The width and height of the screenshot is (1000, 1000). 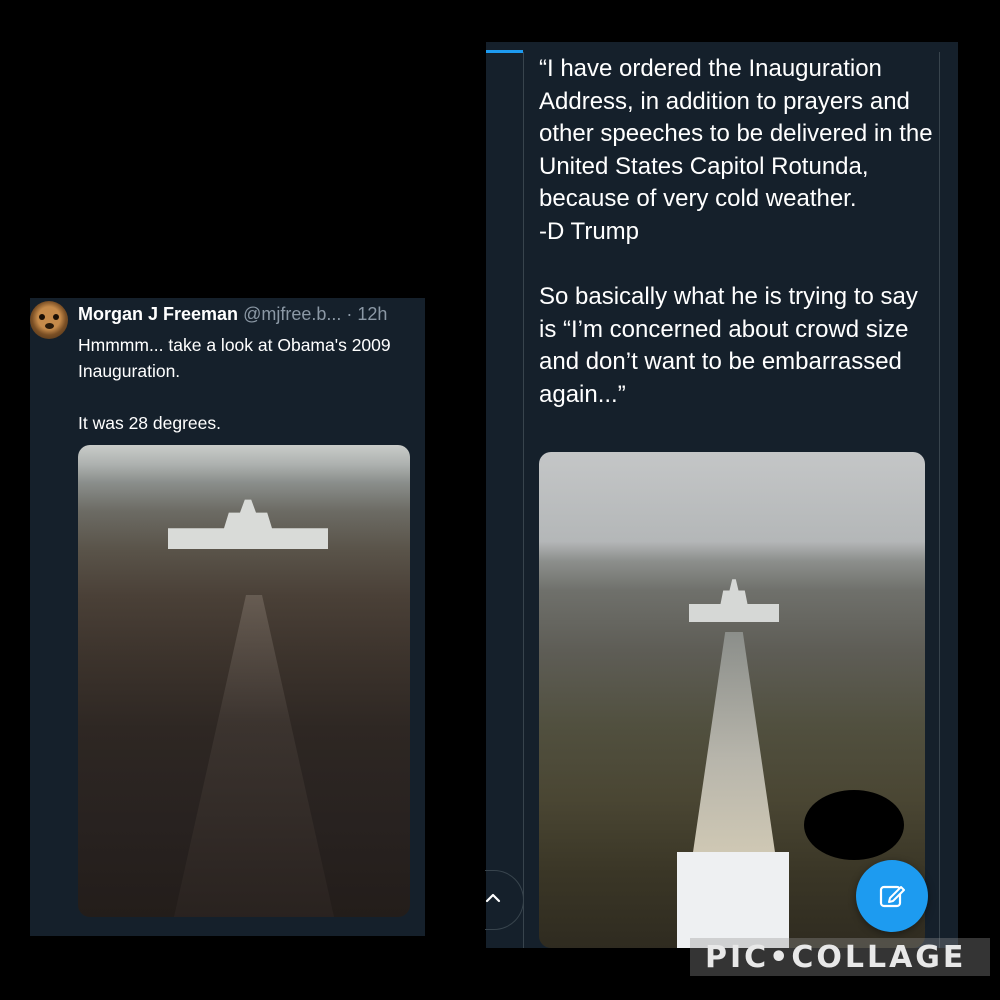 What do you see at coordinates (158, 314) in the screenshot?
I see `author-name: Morgan J Freeman` at bounding box center [158, 314].